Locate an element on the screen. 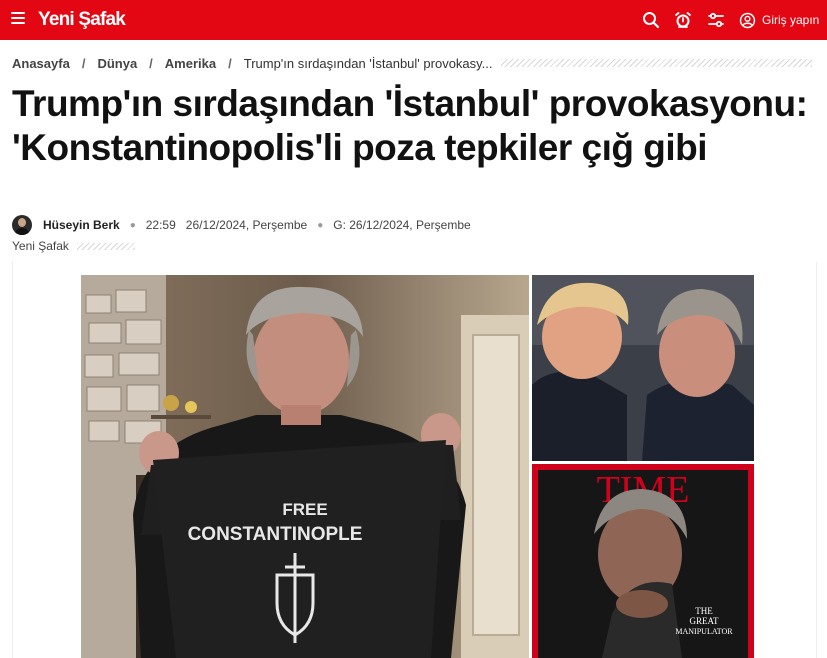 Image resolution: width=827 pixels, height=658 pixels. article-source: Yeni Şafak is located at coordinates (112, 246).